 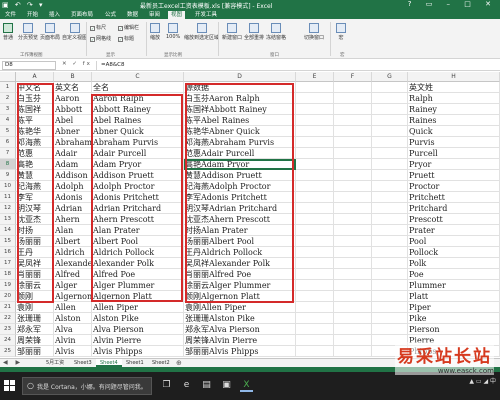 What do you see at coordinates (8, 153) in the screenshot?
I see `row-header: 7` at bounding box center [8, 153].